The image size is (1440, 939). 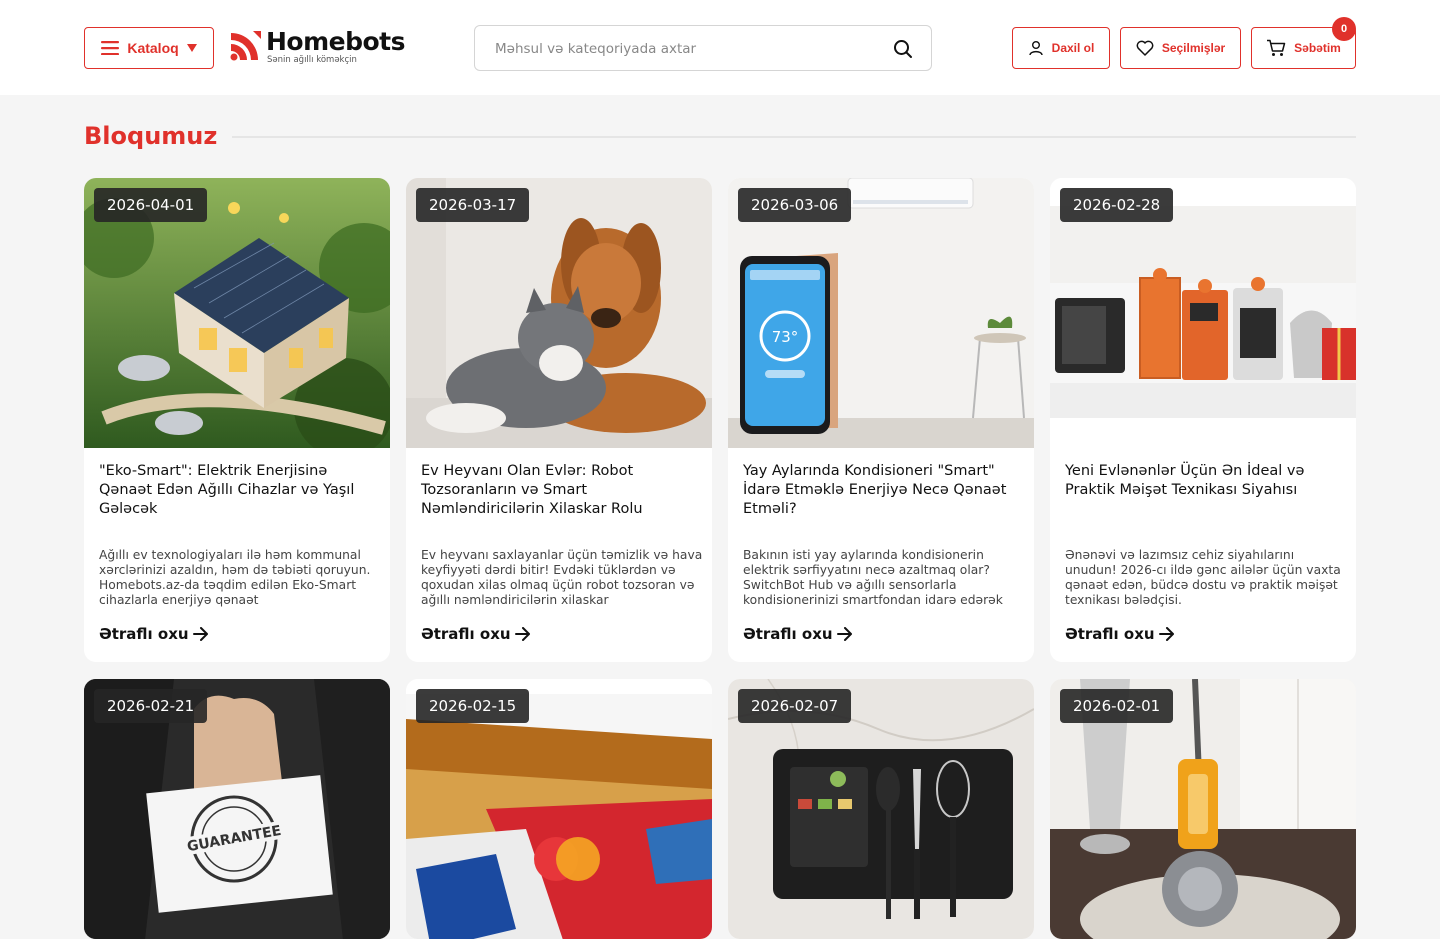 I want to click on search-input, so click(x=685, y=49).